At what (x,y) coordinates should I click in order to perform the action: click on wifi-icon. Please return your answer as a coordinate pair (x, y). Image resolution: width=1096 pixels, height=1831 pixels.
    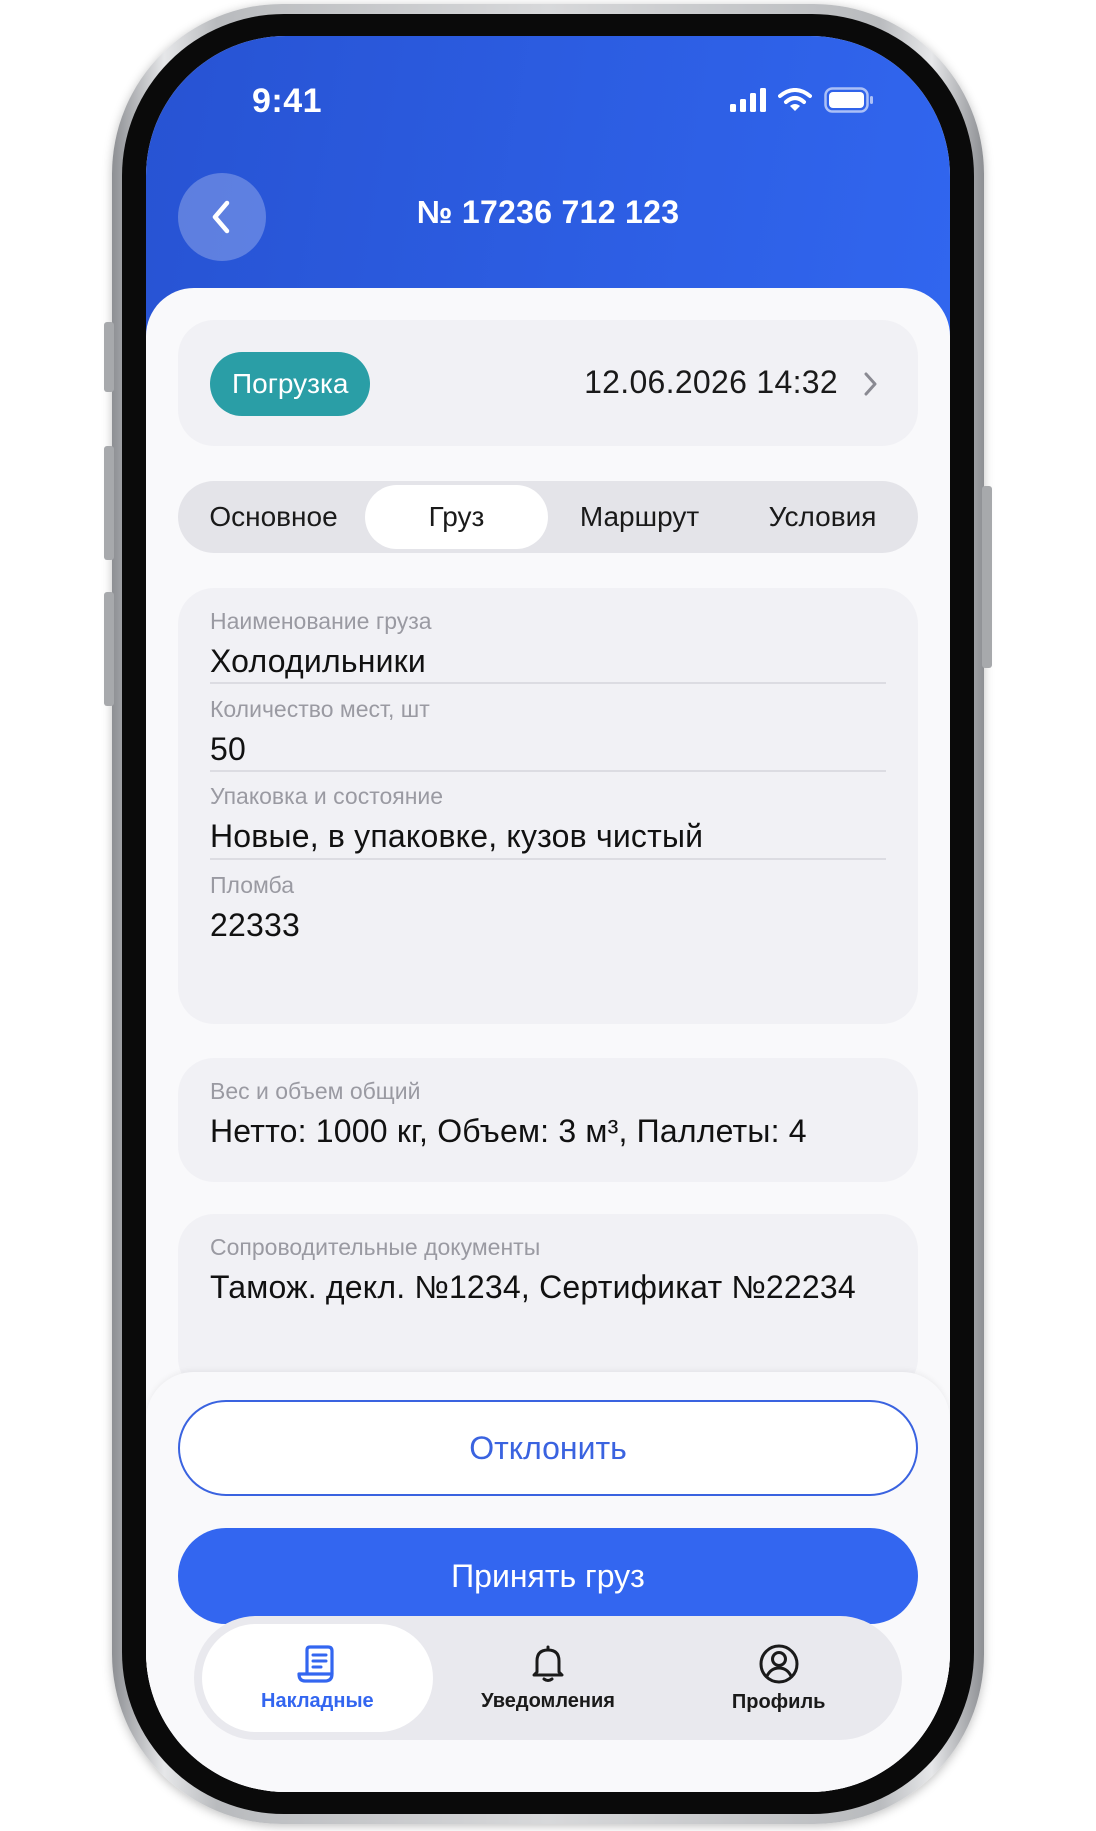
    Looking at the image, I should click on (795, 99).